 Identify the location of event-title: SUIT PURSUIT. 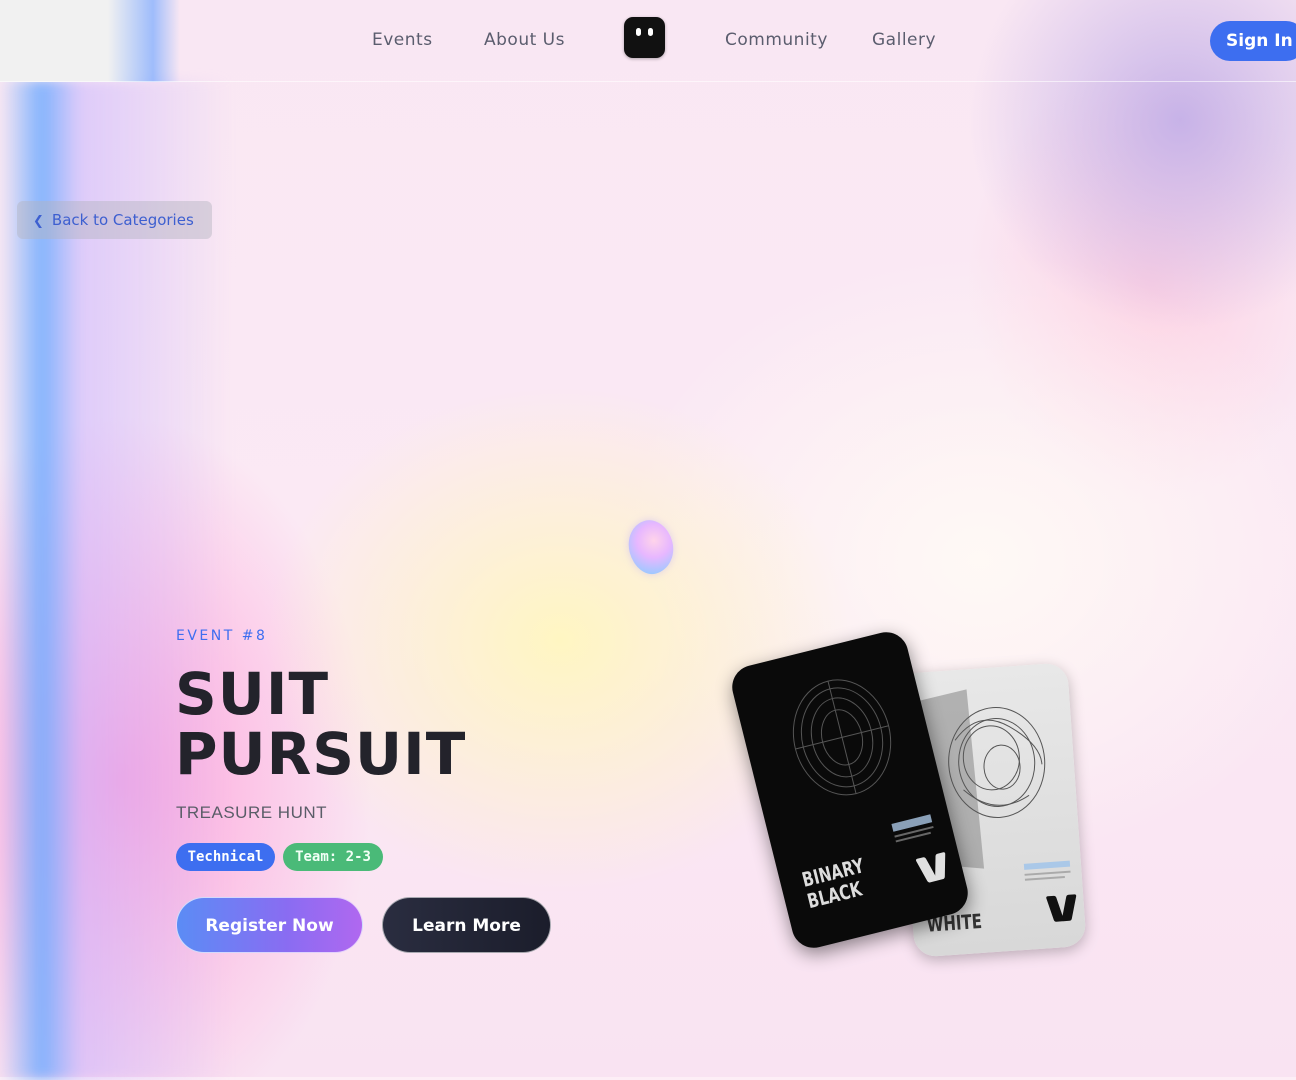
(320, 724).